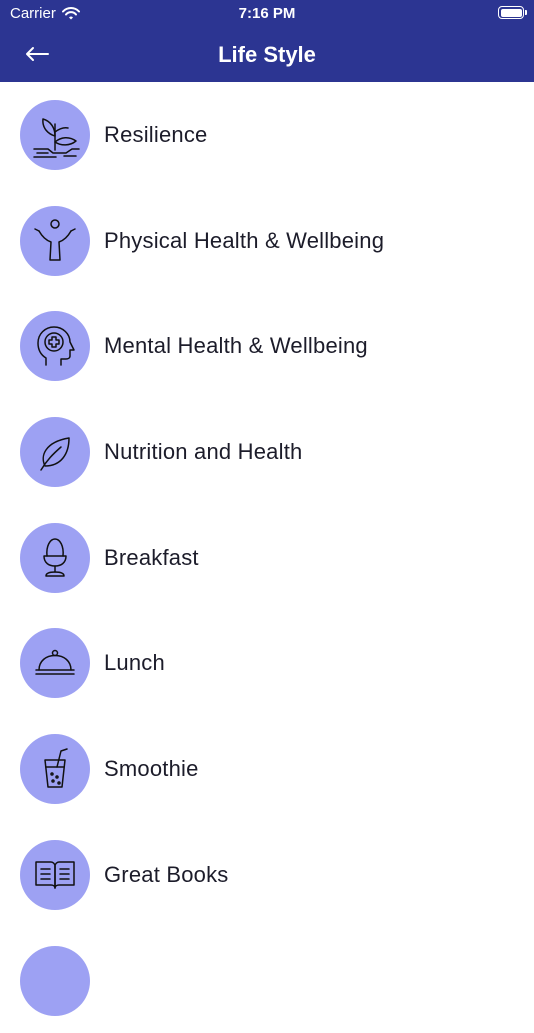 Image resolution: width=534 pixels, height=1033 pixels. What do you see at coordinates (236, 346) in the screenshot?
I see `list-item-label: Mental Health & Wellbeing` at bounding box center [236, 346].